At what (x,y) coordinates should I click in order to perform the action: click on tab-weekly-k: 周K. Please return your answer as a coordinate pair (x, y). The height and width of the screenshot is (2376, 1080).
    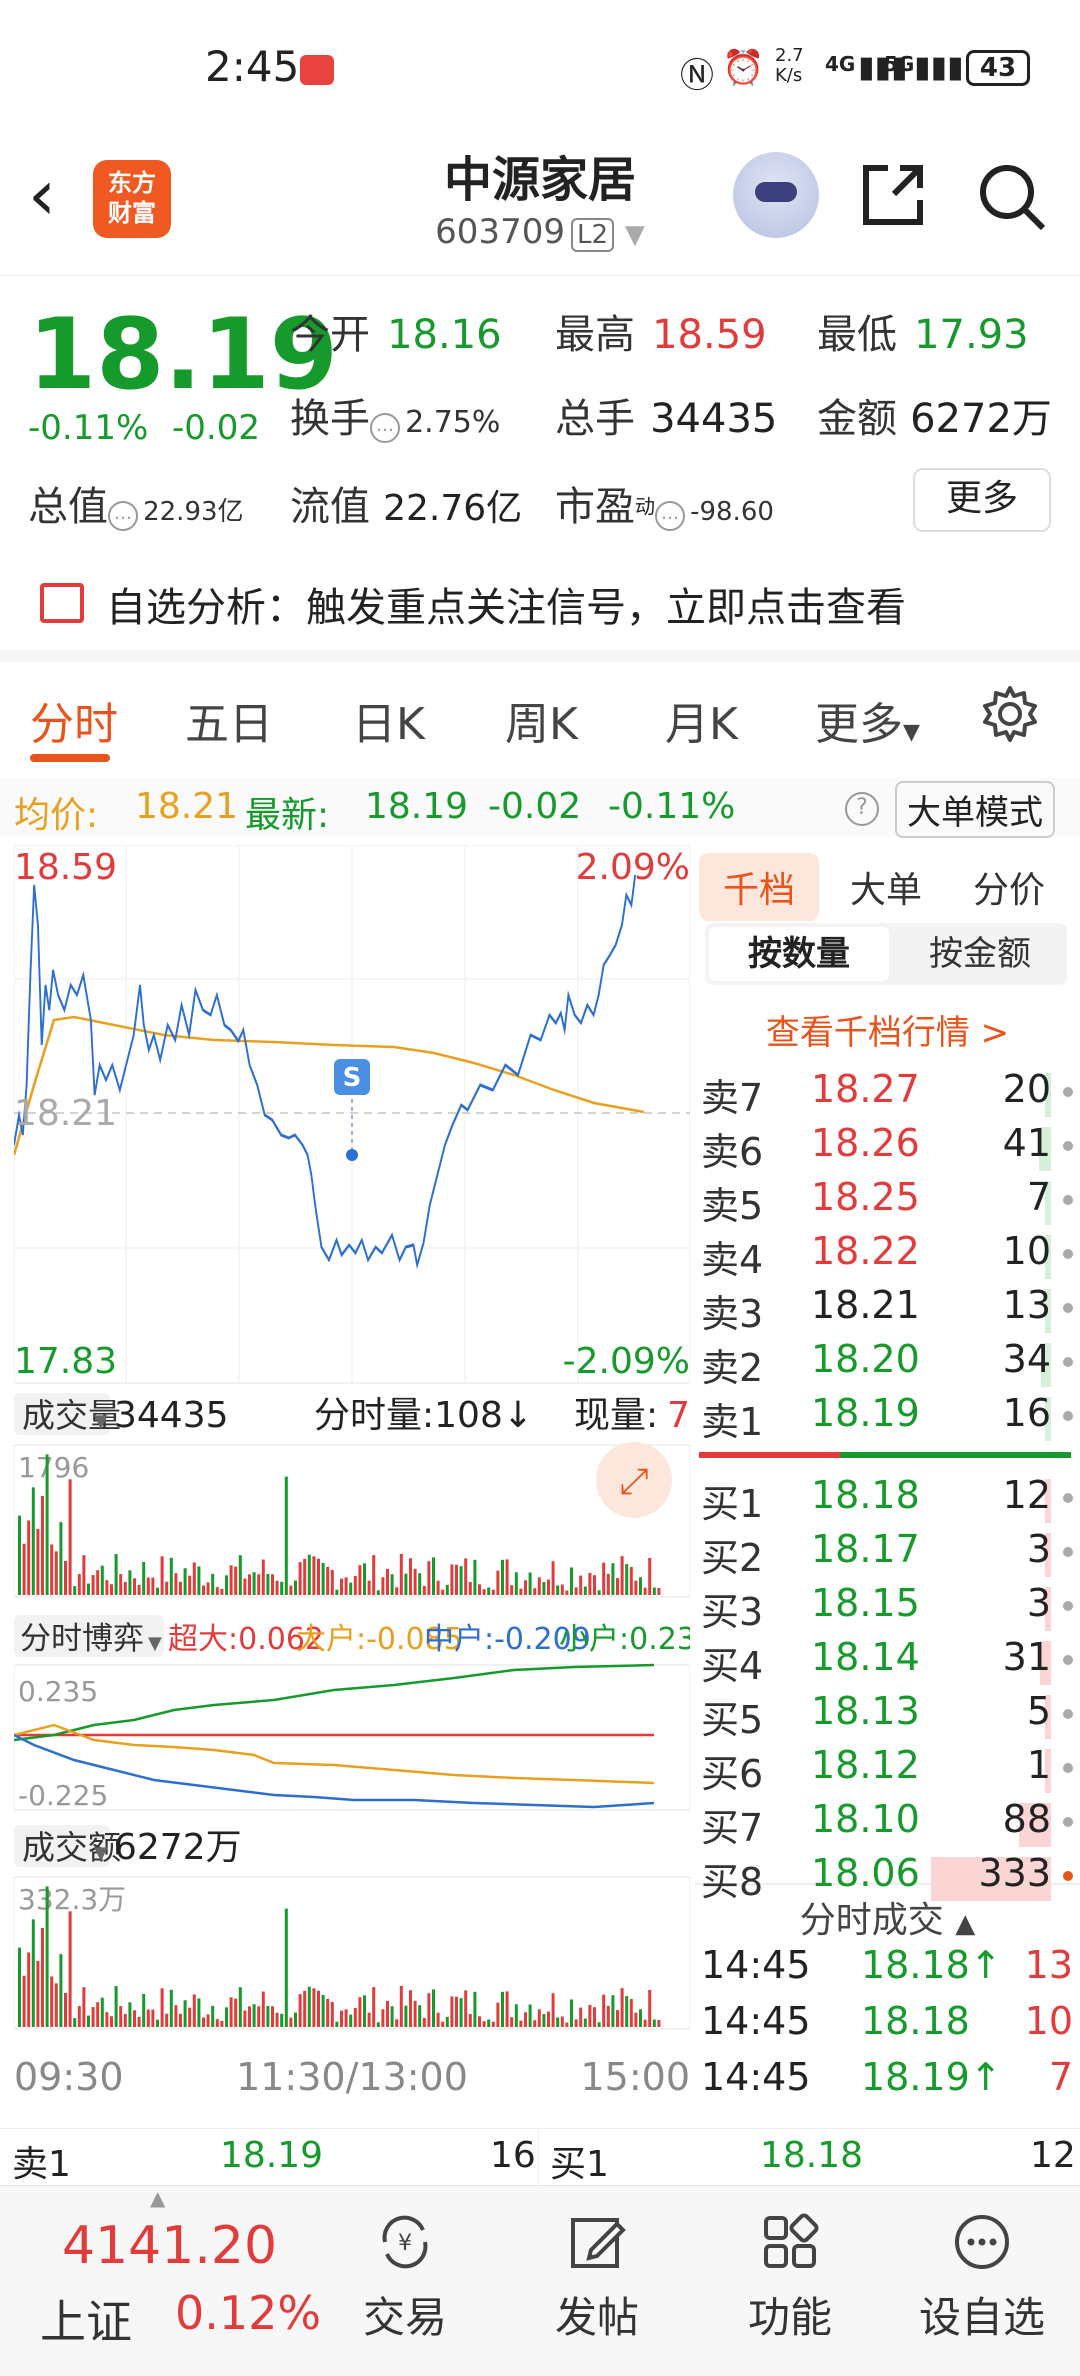
    Looking at the image, I should click on (541, 720).